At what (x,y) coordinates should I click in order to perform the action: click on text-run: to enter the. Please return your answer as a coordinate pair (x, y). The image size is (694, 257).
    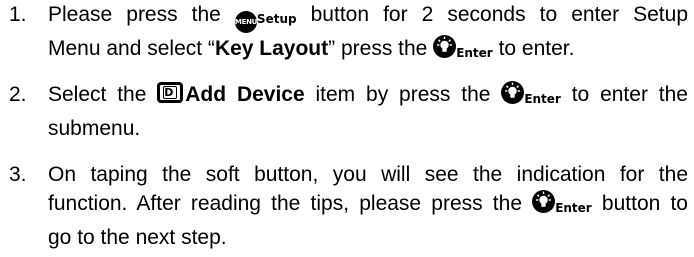
    Looking at the image, I should click on (624, 94).